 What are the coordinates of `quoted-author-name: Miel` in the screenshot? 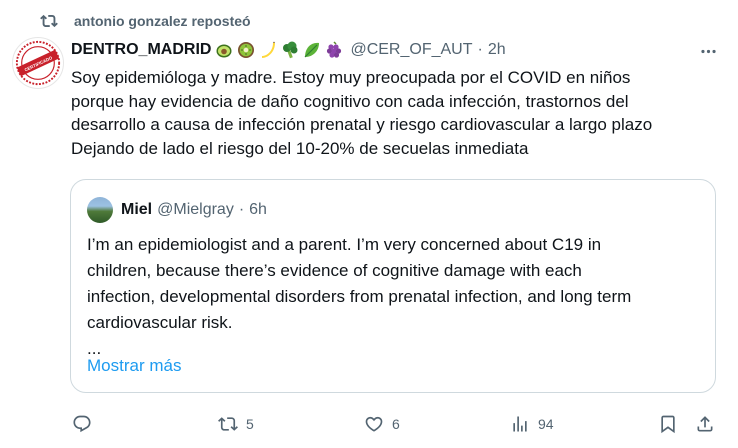 It's located at (136, 210).